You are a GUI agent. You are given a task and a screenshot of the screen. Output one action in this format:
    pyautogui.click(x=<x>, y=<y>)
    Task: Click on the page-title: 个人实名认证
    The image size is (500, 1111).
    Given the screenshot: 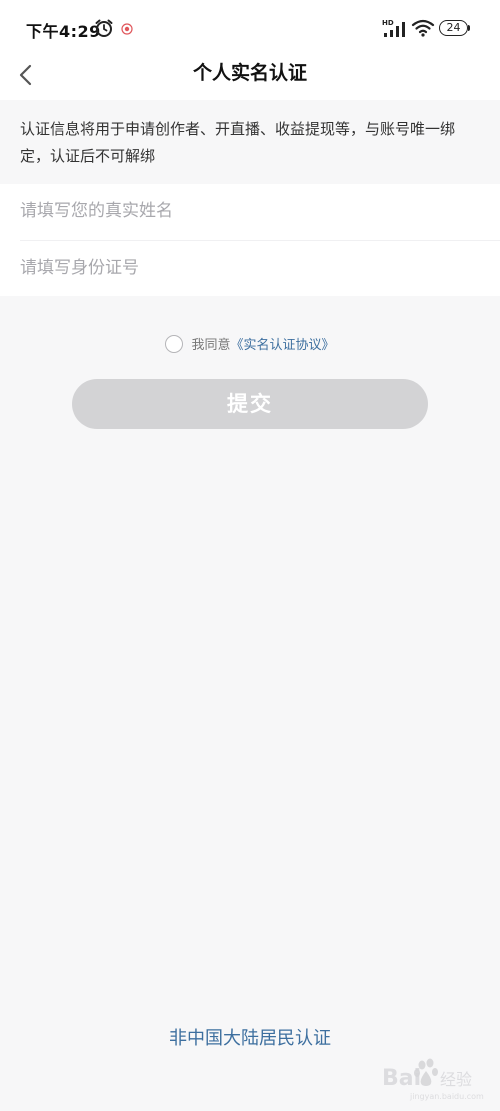 What is the action you would take?
    pyautogui.click(x=249, y=73)
    